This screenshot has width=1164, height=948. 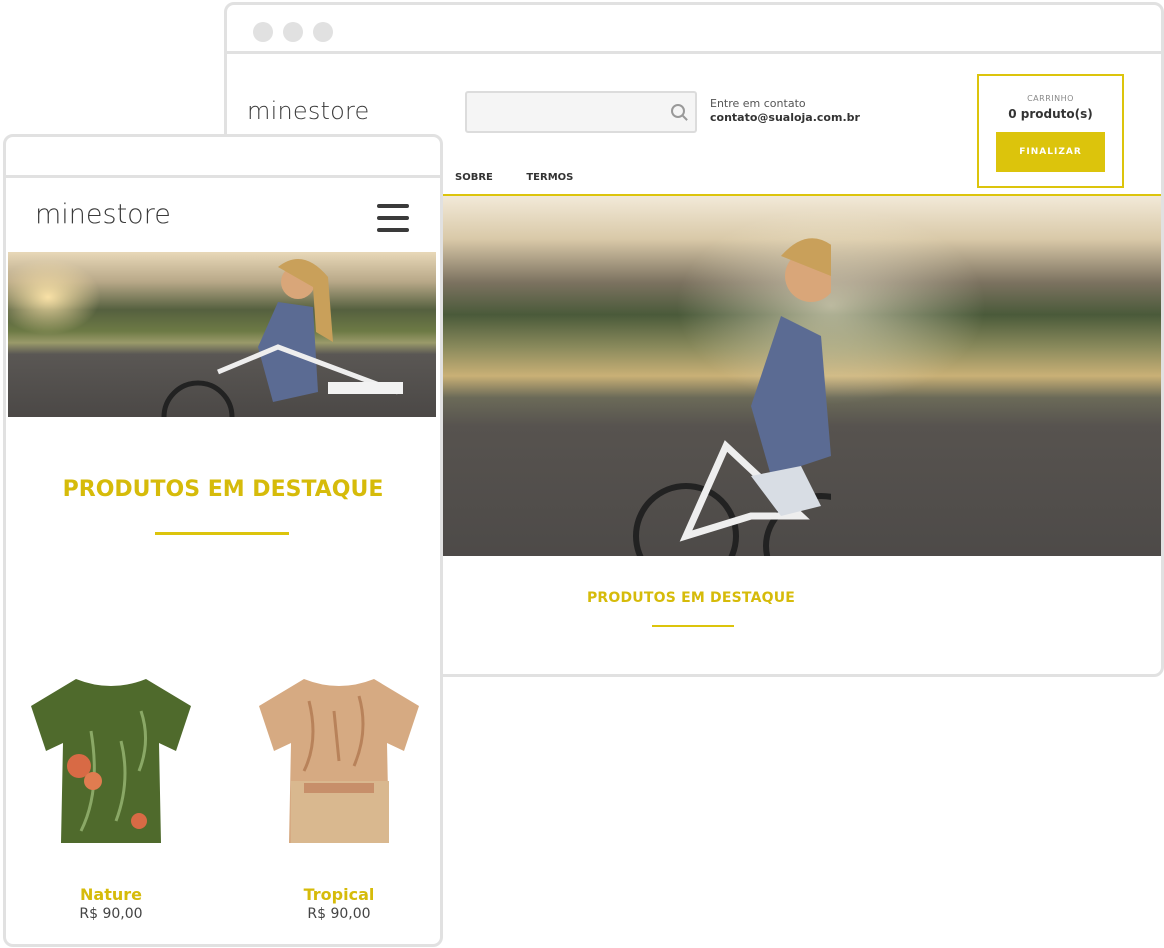 What do you see at coordinates (678, 111) in the screenshot?
I see `search-icon` at bounding box center [678, 111].